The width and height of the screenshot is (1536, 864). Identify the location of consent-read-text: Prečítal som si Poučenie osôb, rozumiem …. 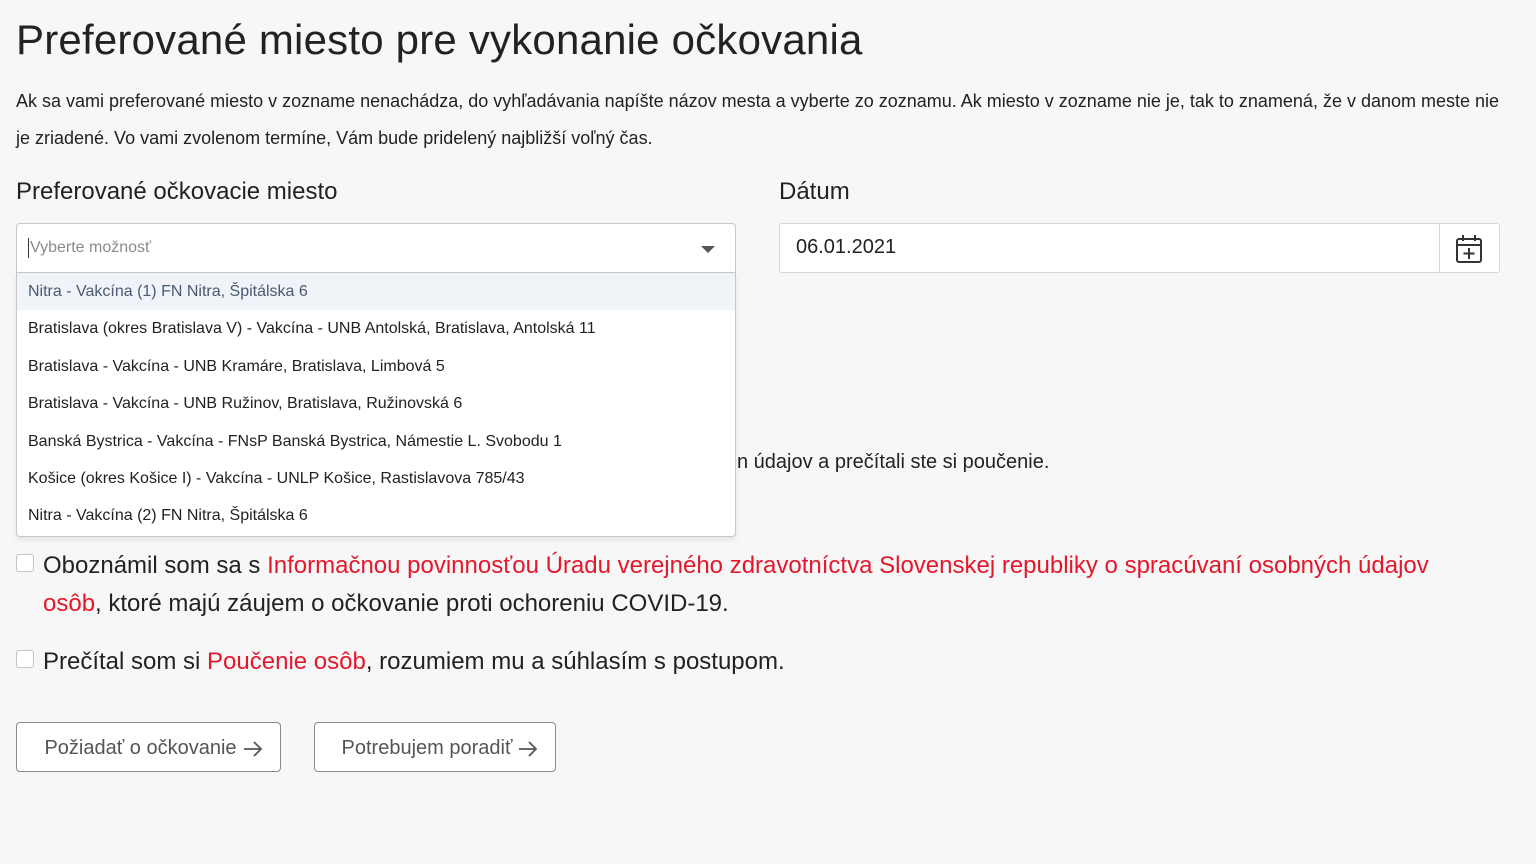
(414, 662).